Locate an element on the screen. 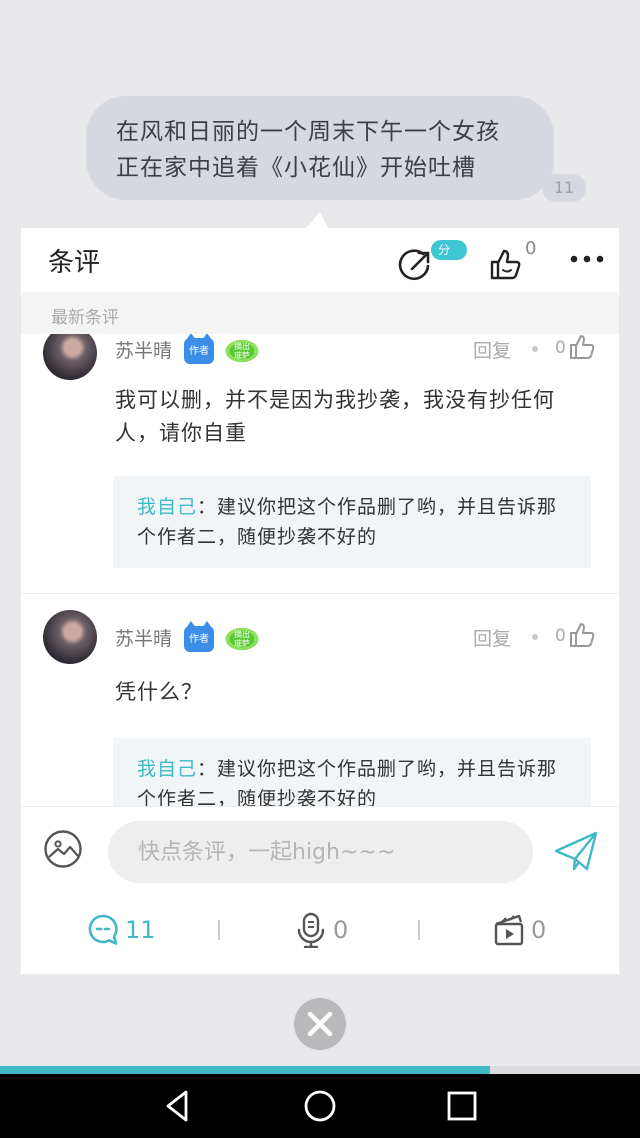 This screenshot has width=640, height=1138. comment-input-bar is located at coordinates (320, 851).